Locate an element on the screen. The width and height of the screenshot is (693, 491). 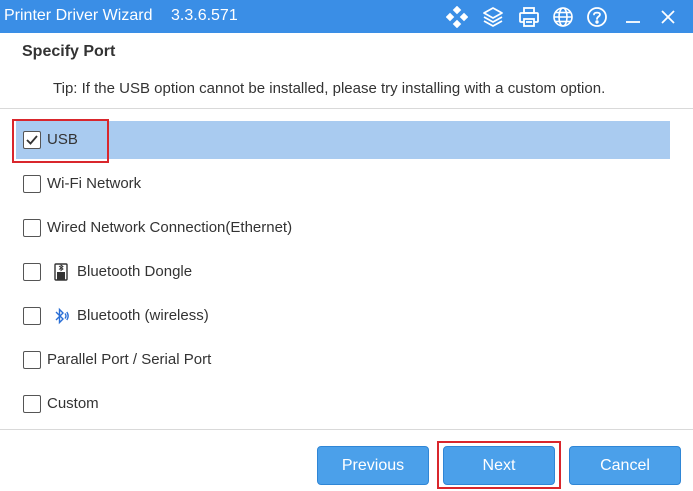
parallel-serial-checkbox is located at coordinates (32, 360).